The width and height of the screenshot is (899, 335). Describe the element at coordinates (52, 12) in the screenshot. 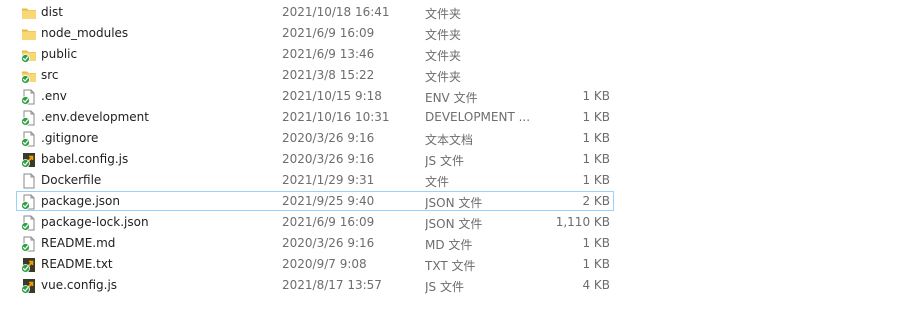

I see `file-name: dist` at that location.